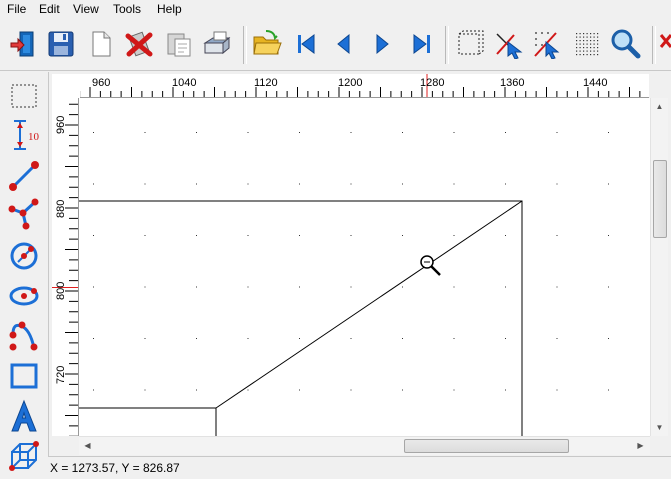  What do you see at coordinates (61, 290) in the screenshot?
I see `ruler-label: 800` at bounding box center [61, 290].